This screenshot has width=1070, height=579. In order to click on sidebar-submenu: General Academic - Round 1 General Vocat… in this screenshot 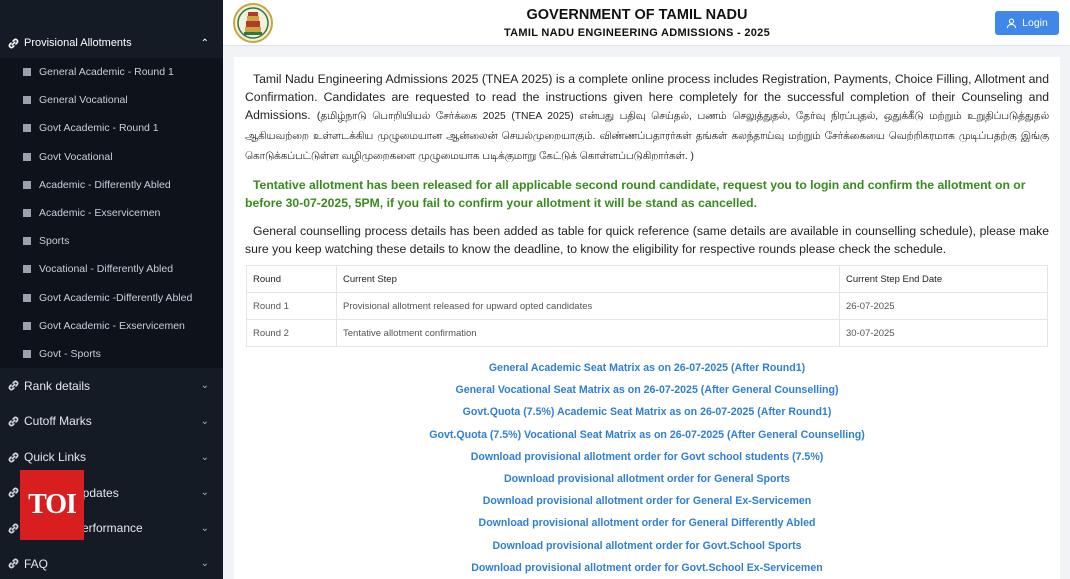, I will do `click(111, 213)`.